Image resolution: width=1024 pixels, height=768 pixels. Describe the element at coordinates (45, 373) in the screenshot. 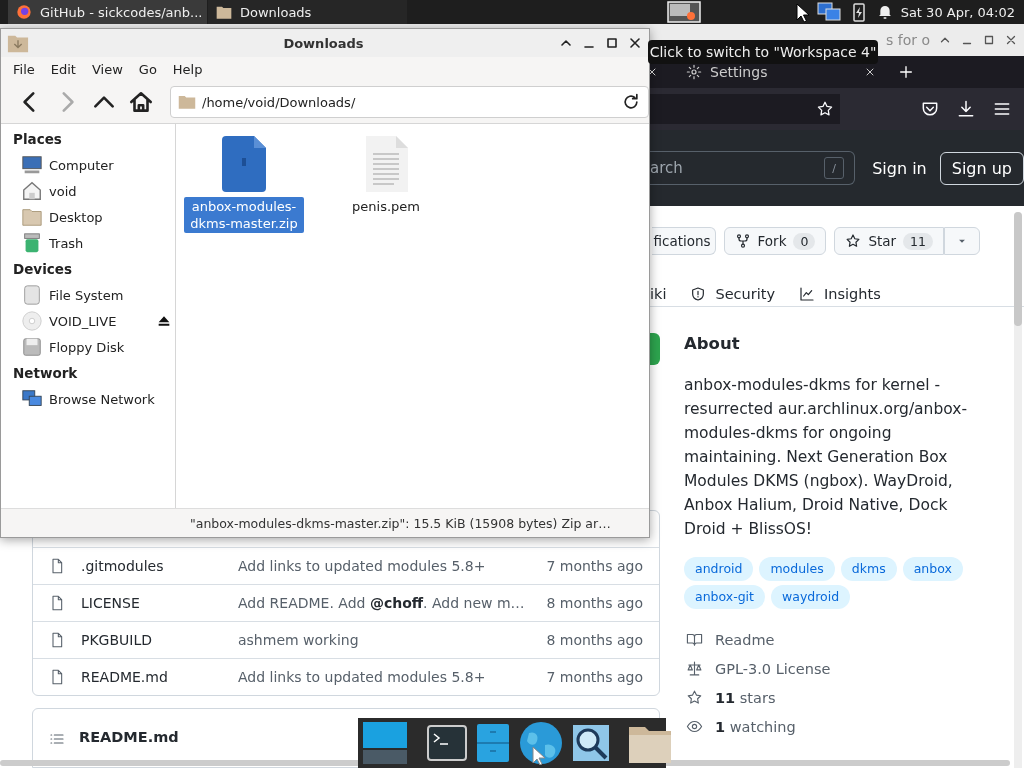

I see `sidebar-heading: Network` at that location.